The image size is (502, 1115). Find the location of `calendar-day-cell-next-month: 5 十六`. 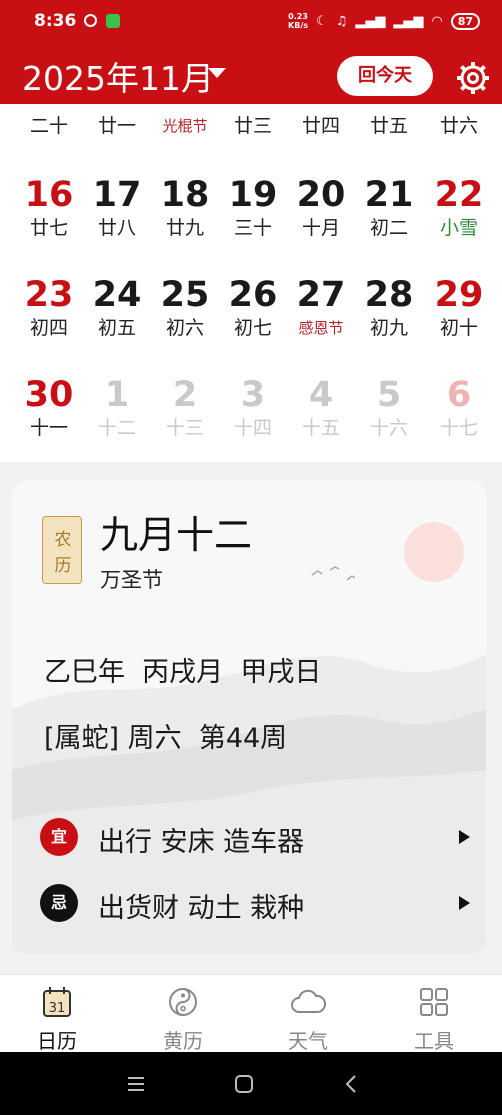

calendar-day-cell-next-month: 5 十六 is located at coordinates (389, 407).